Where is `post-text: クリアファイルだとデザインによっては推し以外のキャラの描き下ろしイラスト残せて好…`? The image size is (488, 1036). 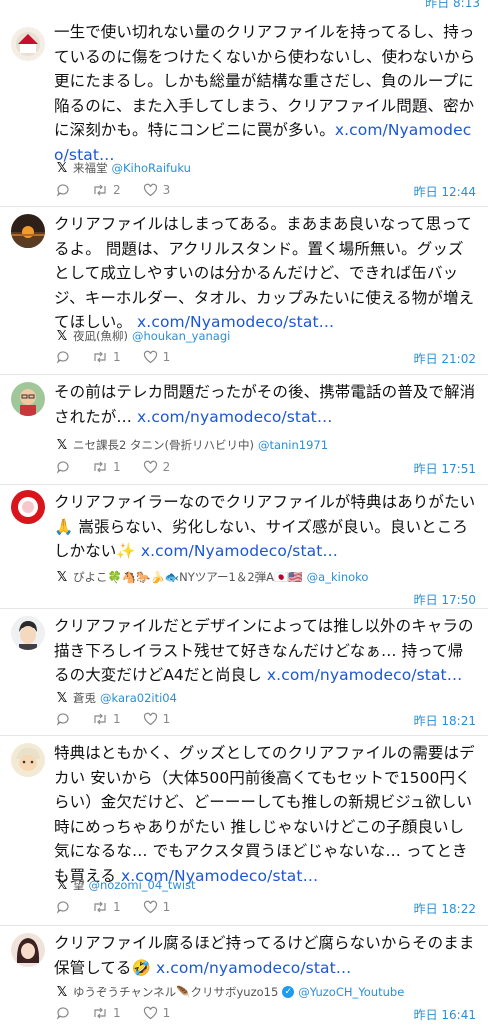
post-text: クリアファイルだとデザインによっては推し以外のキャラの描き下ろしイラスト残せて好… is located at coordinates (264, 650).